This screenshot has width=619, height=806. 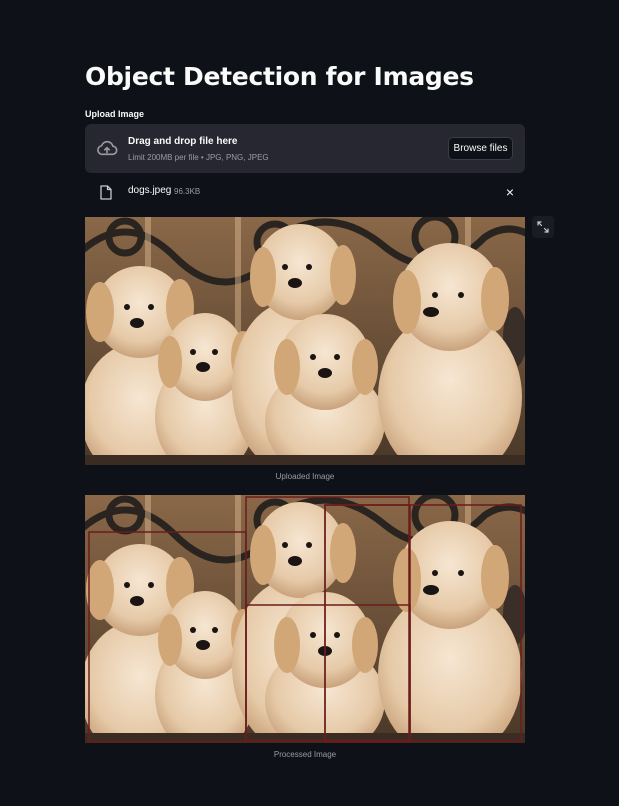 I want to click on file-icon, so click(x=106, y=192).